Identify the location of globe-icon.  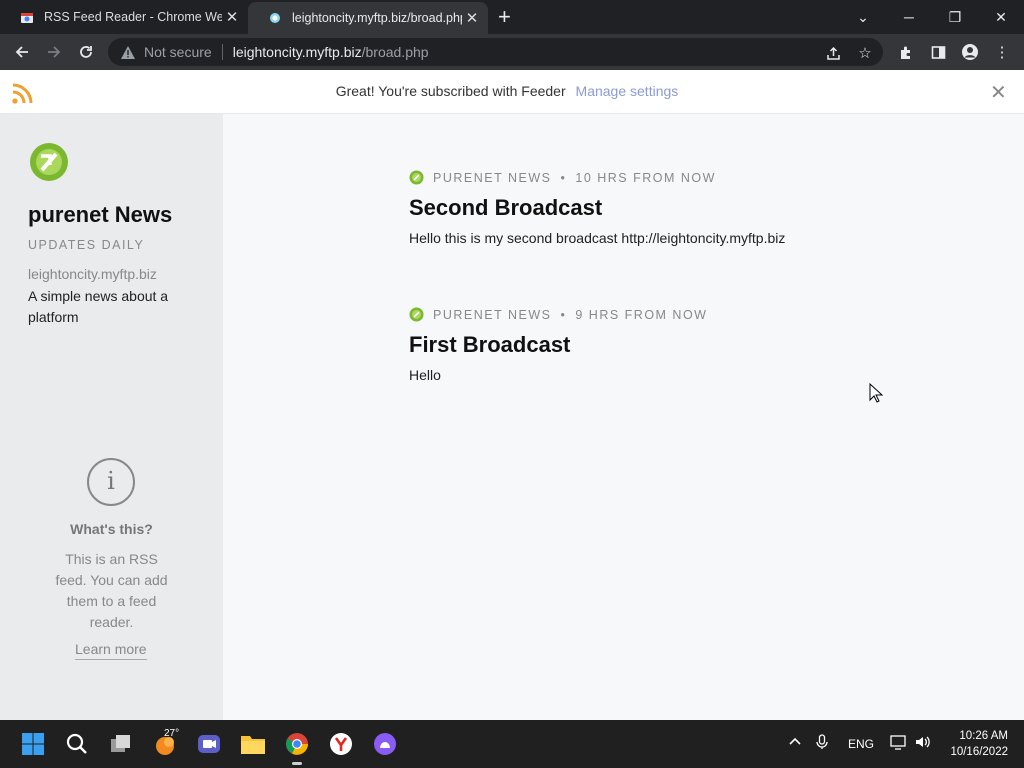
(275, 18).